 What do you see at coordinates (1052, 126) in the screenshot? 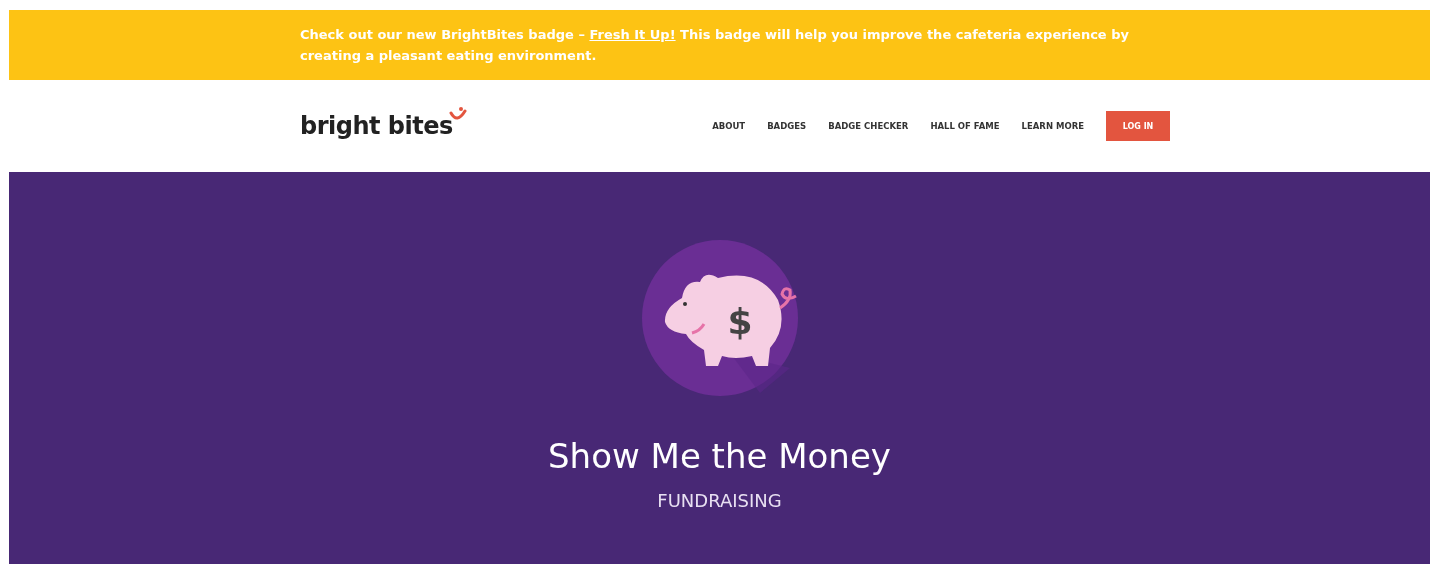
I see `nav-link: LEARN MORE` at bounding box center [1052, 126].